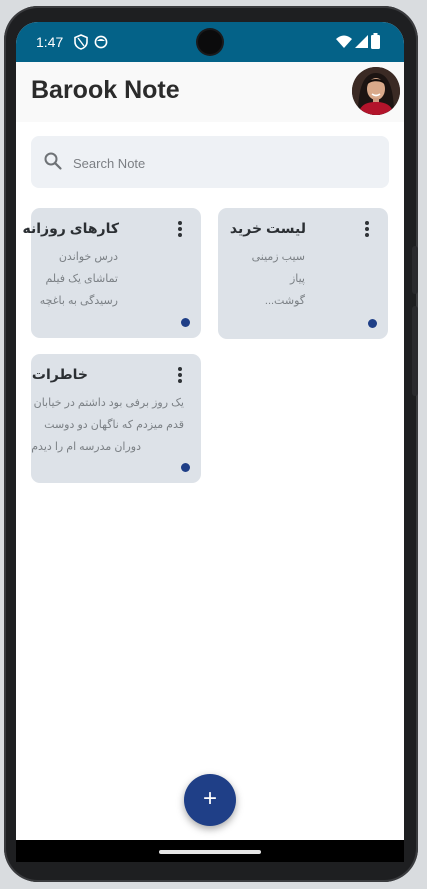 The height and width of the screenshot is (889, 427). What do you see at coordinates (415, 351) in the screenshot?
I see `volume-button` at bounding box center [415, 351].